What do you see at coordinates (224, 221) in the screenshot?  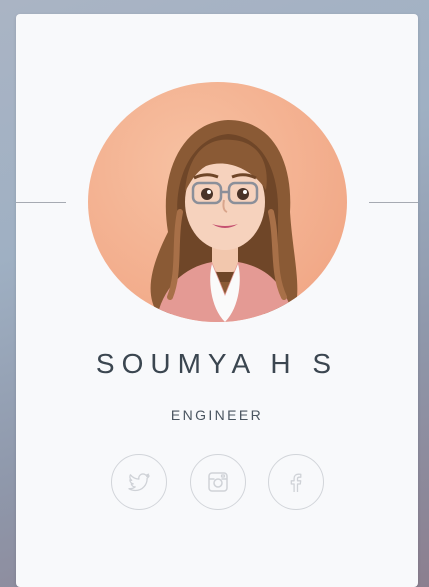 I see `avatar-illustration` at bounding box center [224, 221].